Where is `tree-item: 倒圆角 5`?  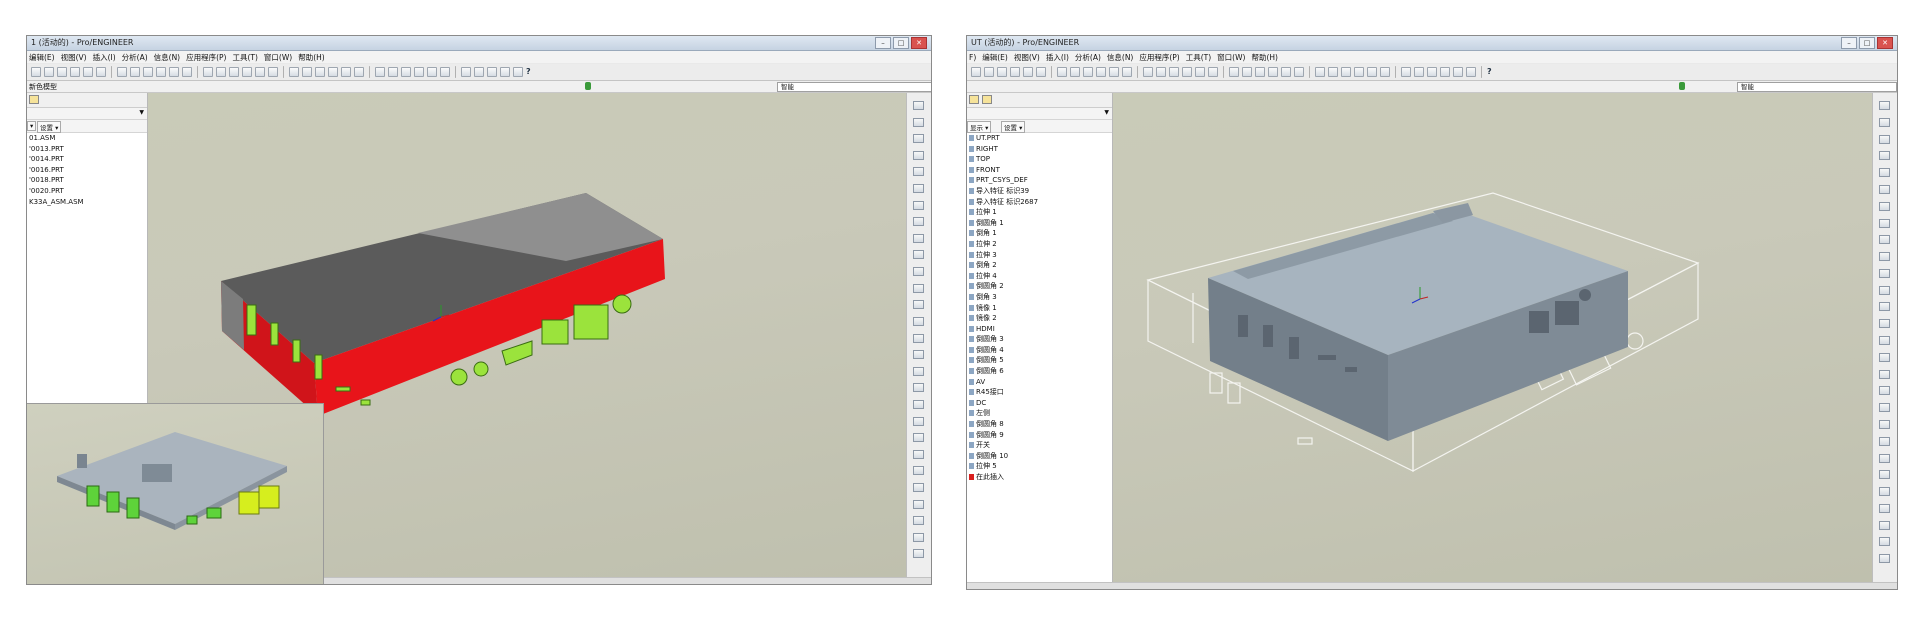
tree-item: 倒圆角 5 is located at coordinates (1039, 360).